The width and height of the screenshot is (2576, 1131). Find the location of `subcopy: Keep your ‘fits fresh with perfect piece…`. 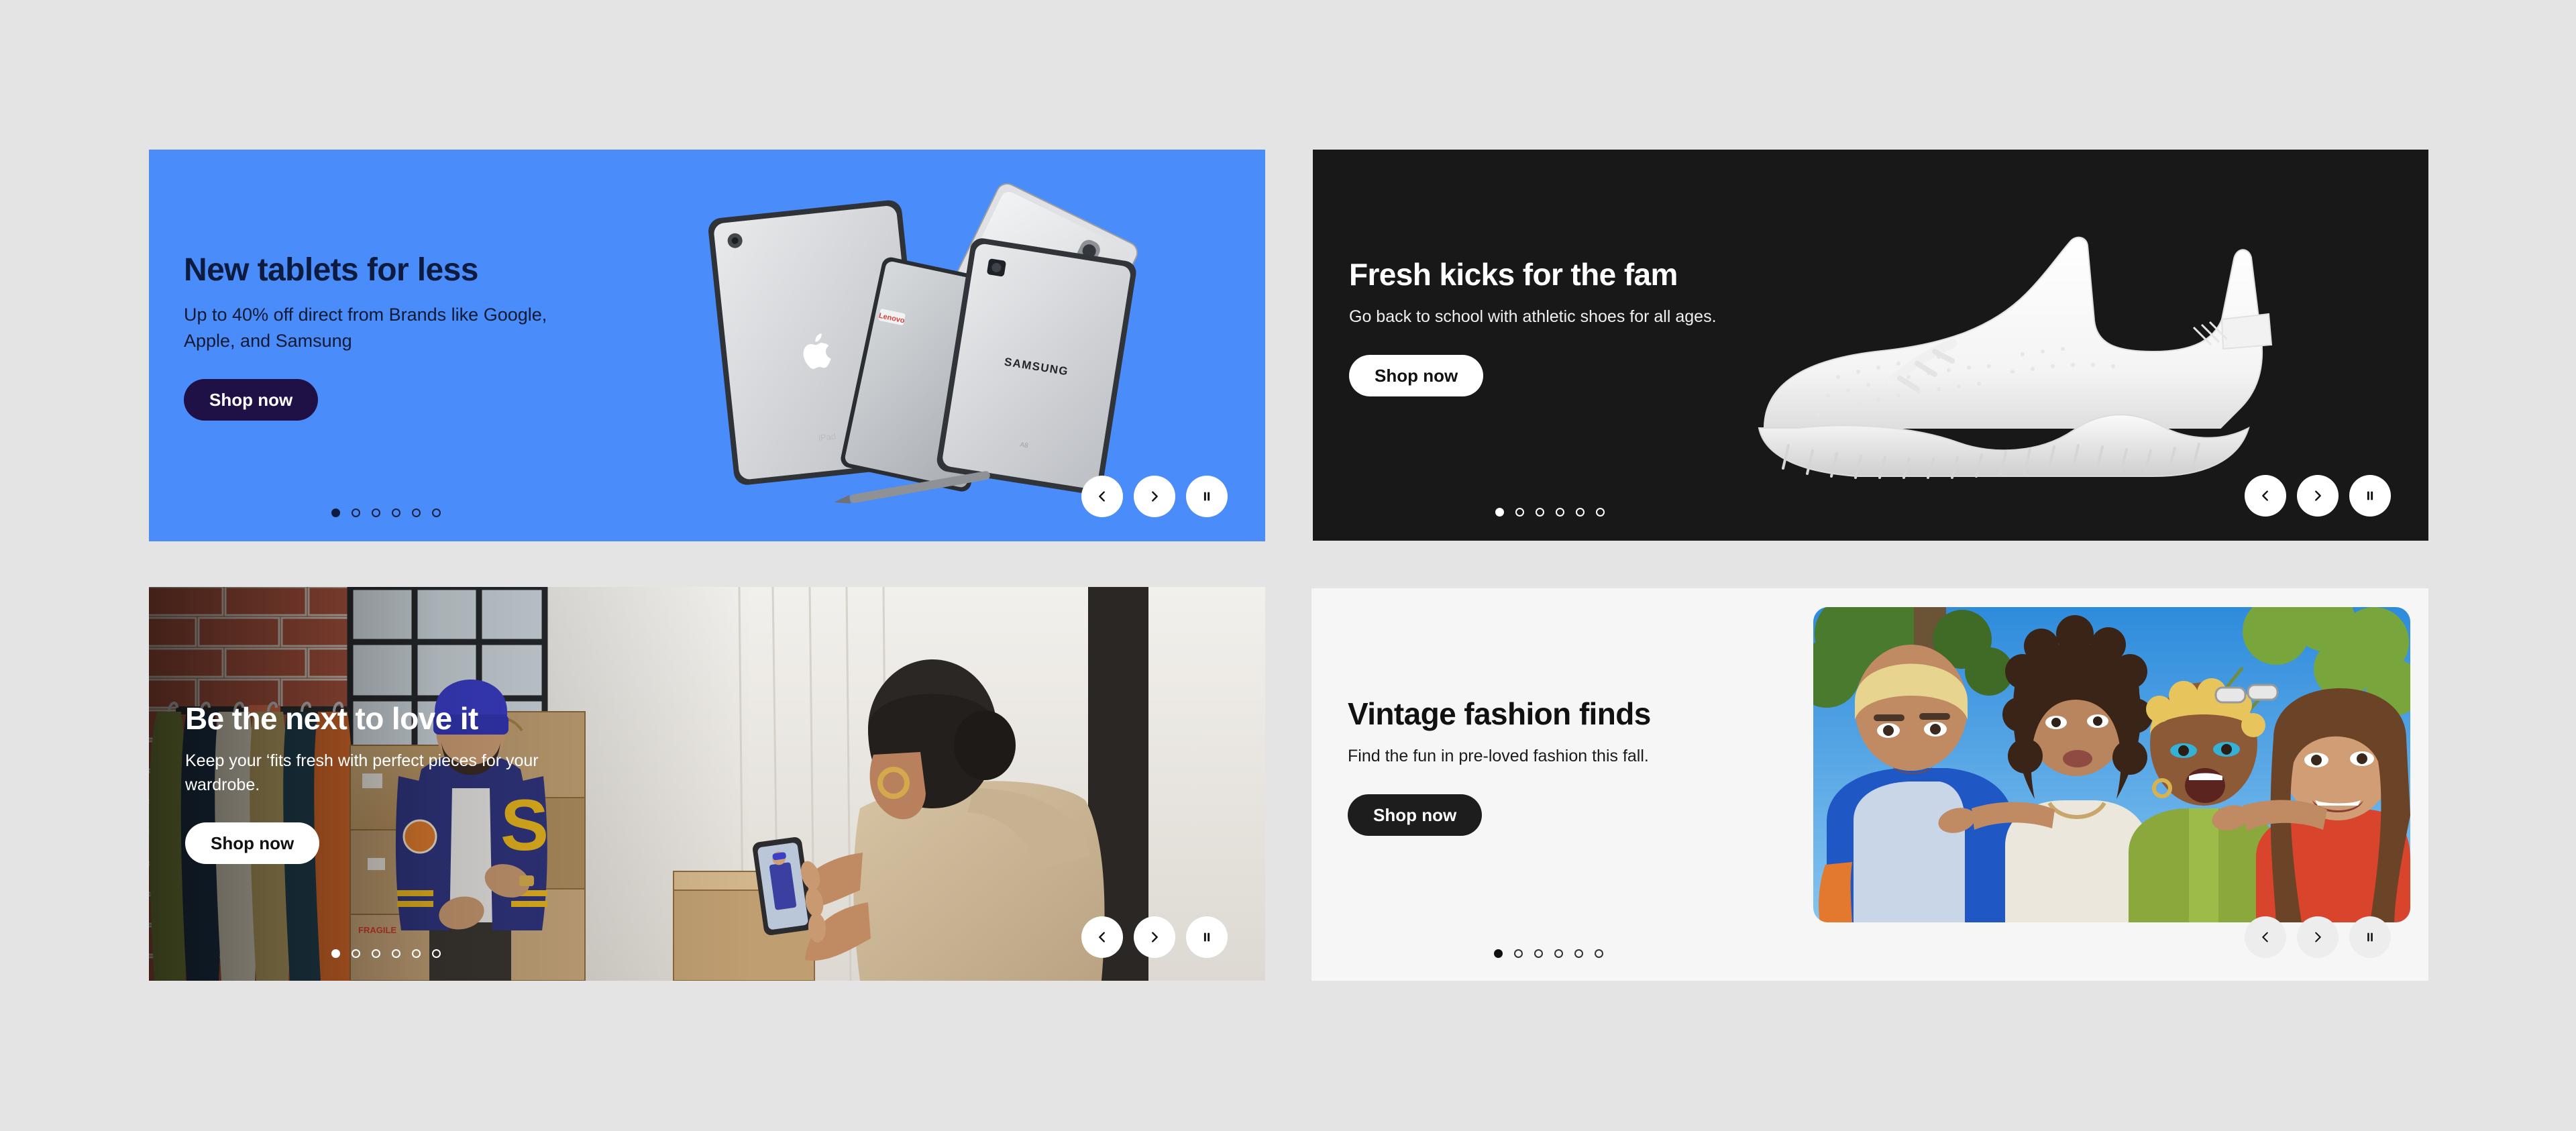

subcopy: Keep your ‘fits fresh with perfect piece… is located at coordinates (362, 773).